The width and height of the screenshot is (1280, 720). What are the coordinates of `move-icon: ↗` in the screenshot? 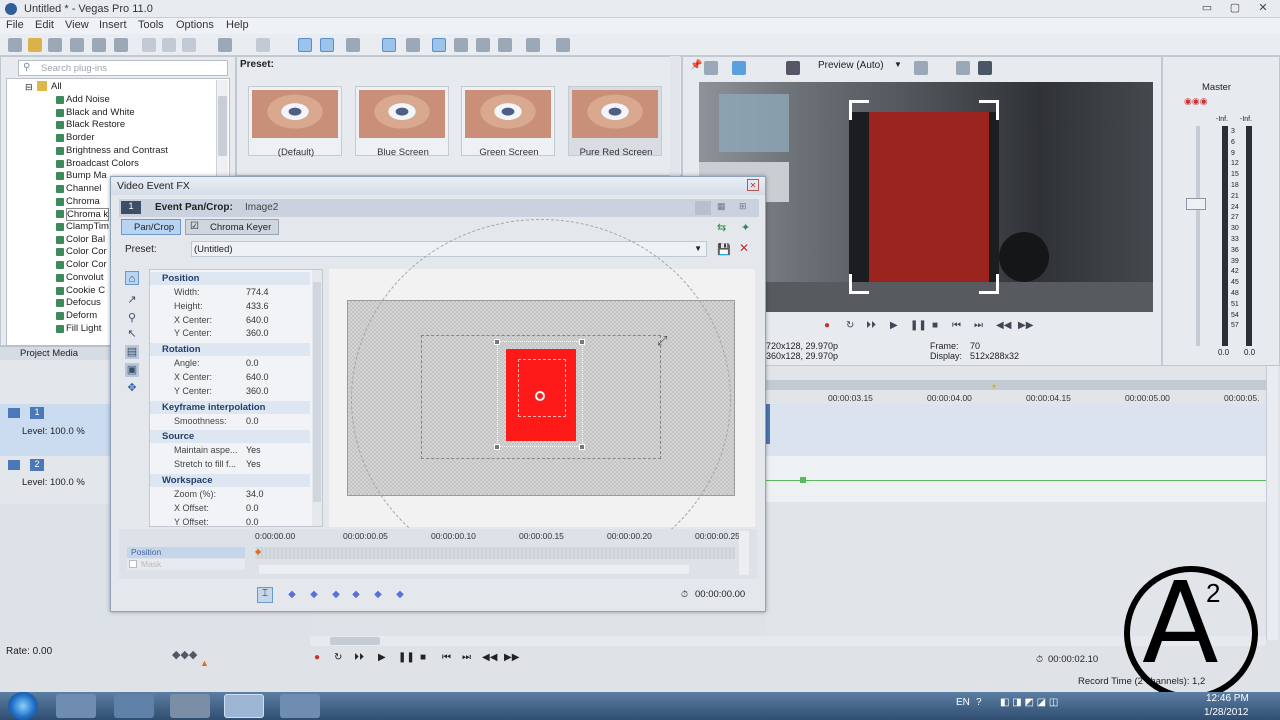 It's located at (132, 300).